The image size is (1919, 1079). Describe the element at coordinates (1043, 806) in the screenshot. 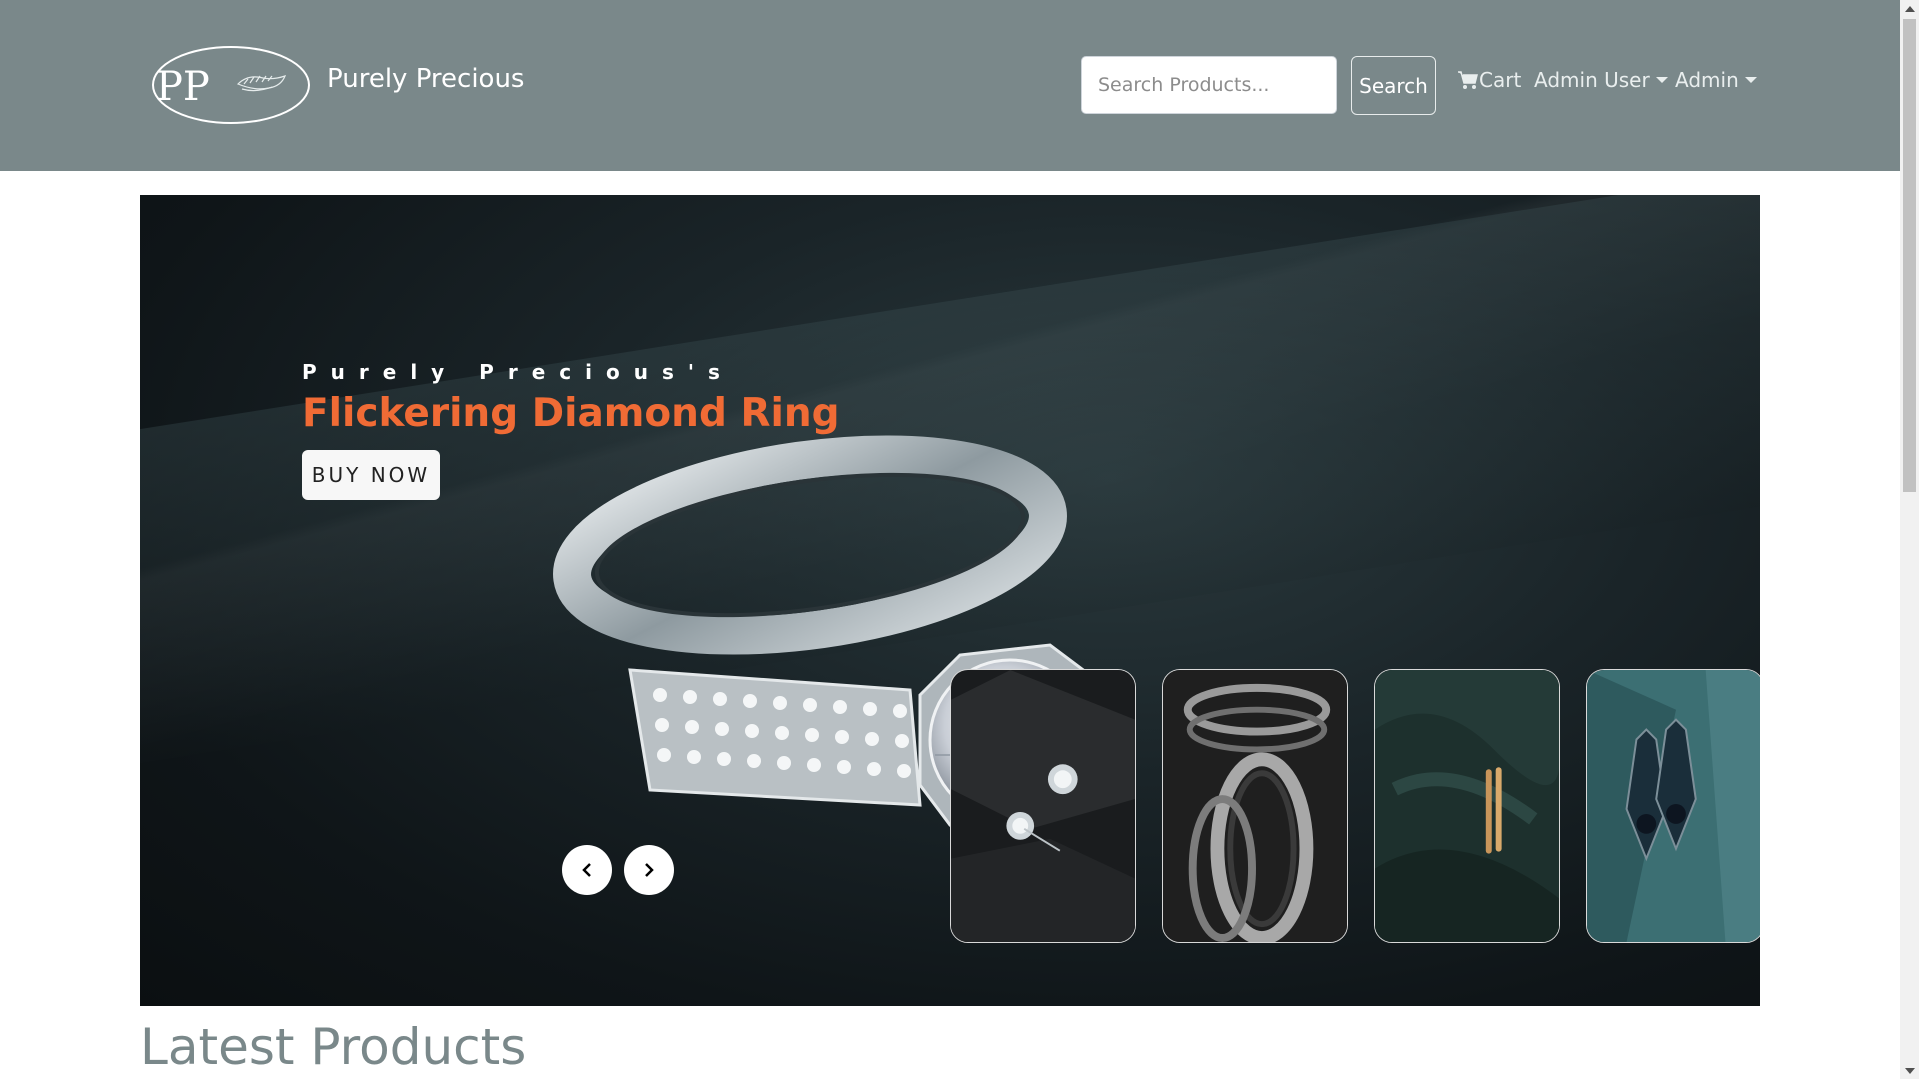

I see `thumbnail-diamond-stud-earrings` at that location.